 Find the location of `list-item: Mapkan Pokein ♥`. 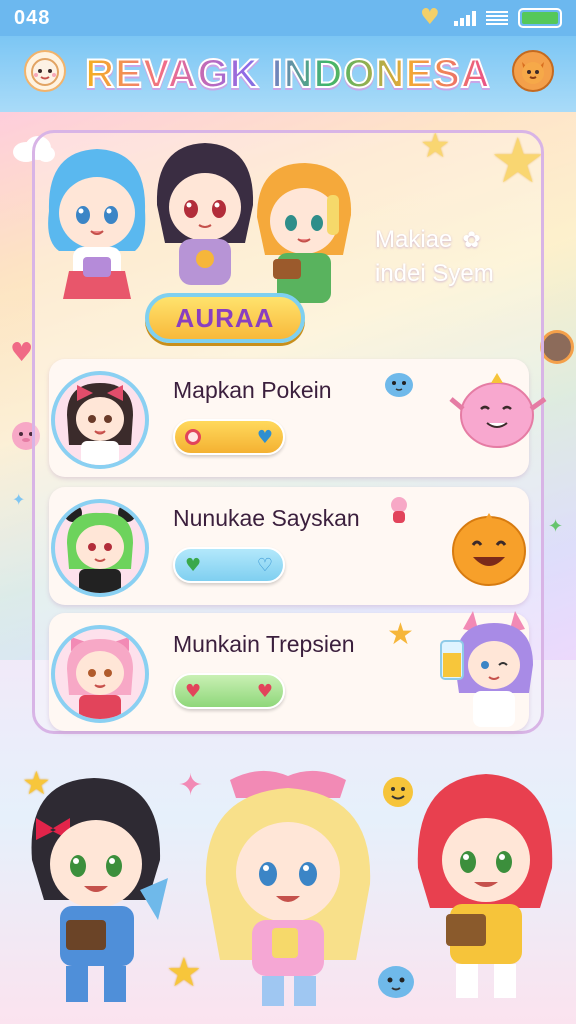

list-item: Mapkan Pokein ♥ is located at coordinates (298, 418).